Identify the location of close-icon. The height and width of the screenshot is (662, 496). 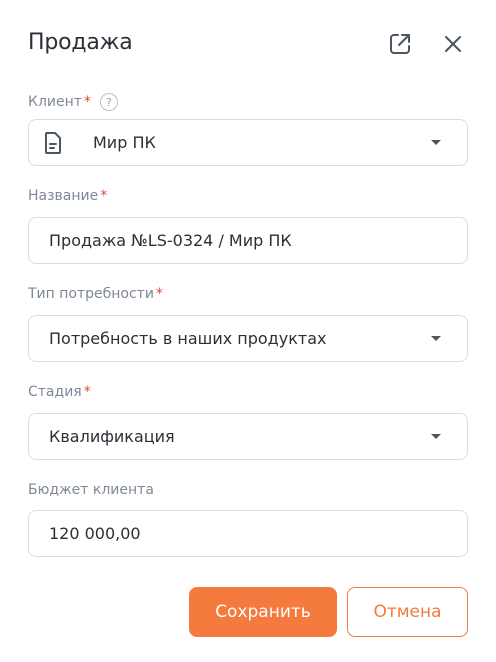
(453, 44).